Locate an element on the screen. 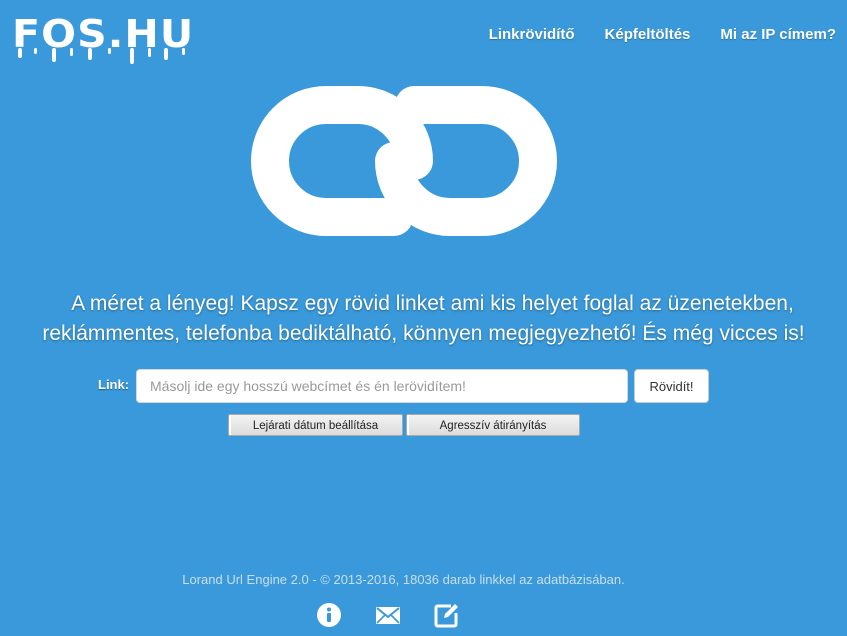 The width and height of the screenshot is (847, 636). chain-link-icon is located at coordinates (404, 161).